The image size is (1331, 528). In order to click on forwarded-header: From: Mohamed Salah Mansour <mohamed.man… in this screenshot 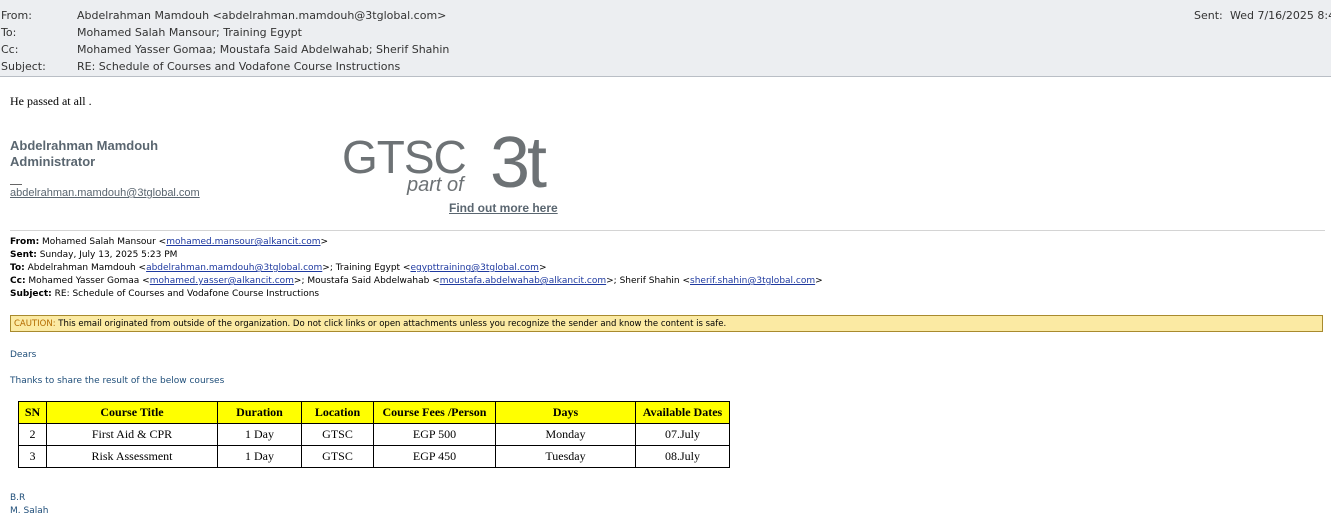, I will do `click(416, 268)`.